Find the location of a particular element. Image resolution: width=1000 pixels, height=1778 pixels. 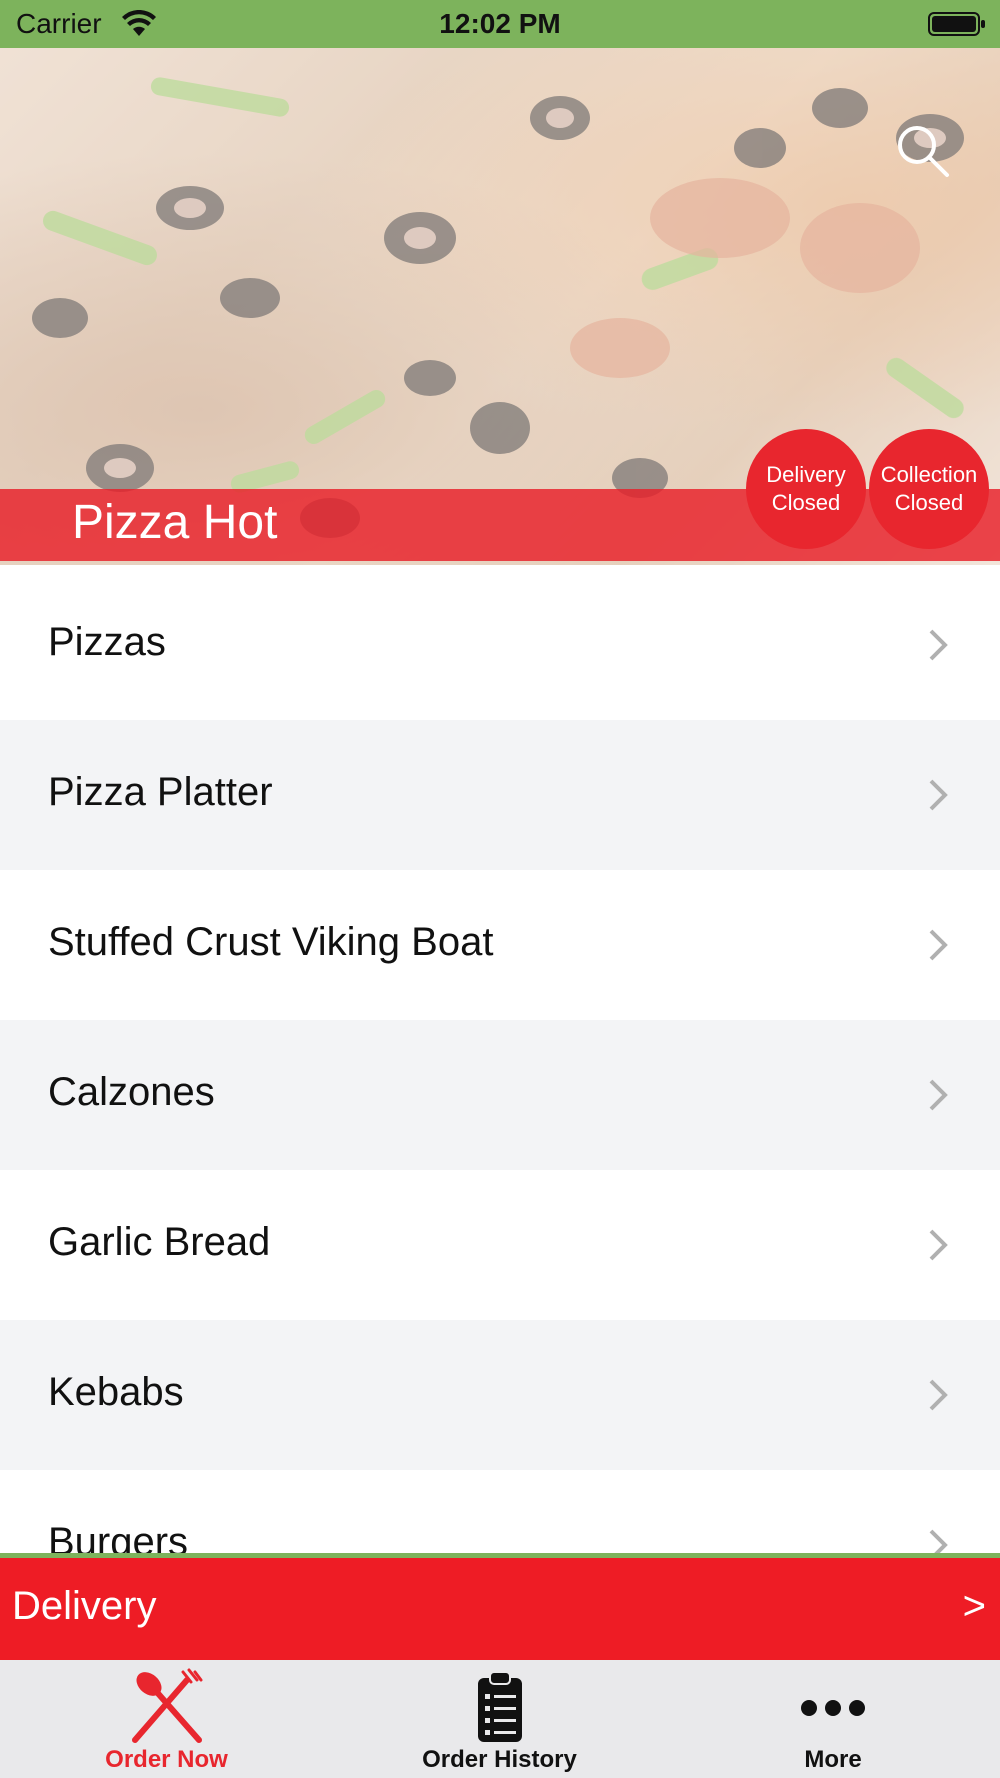

more-dots-icon is located at coordinates (833, 1708).